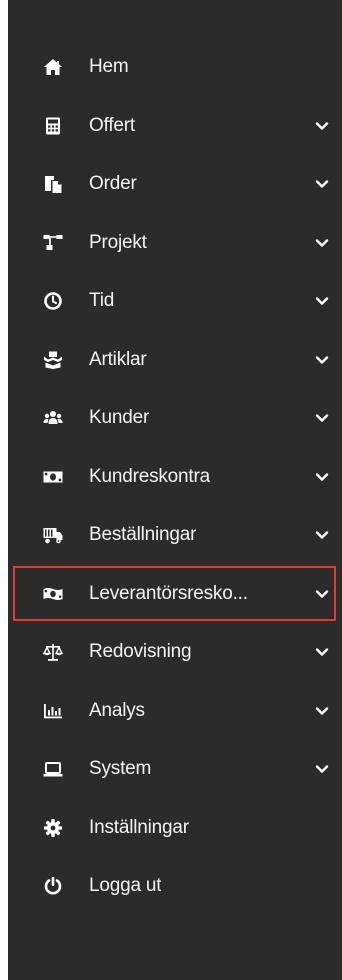  I want to click on sidebar-item-hem: Hem, so click(175, 67).